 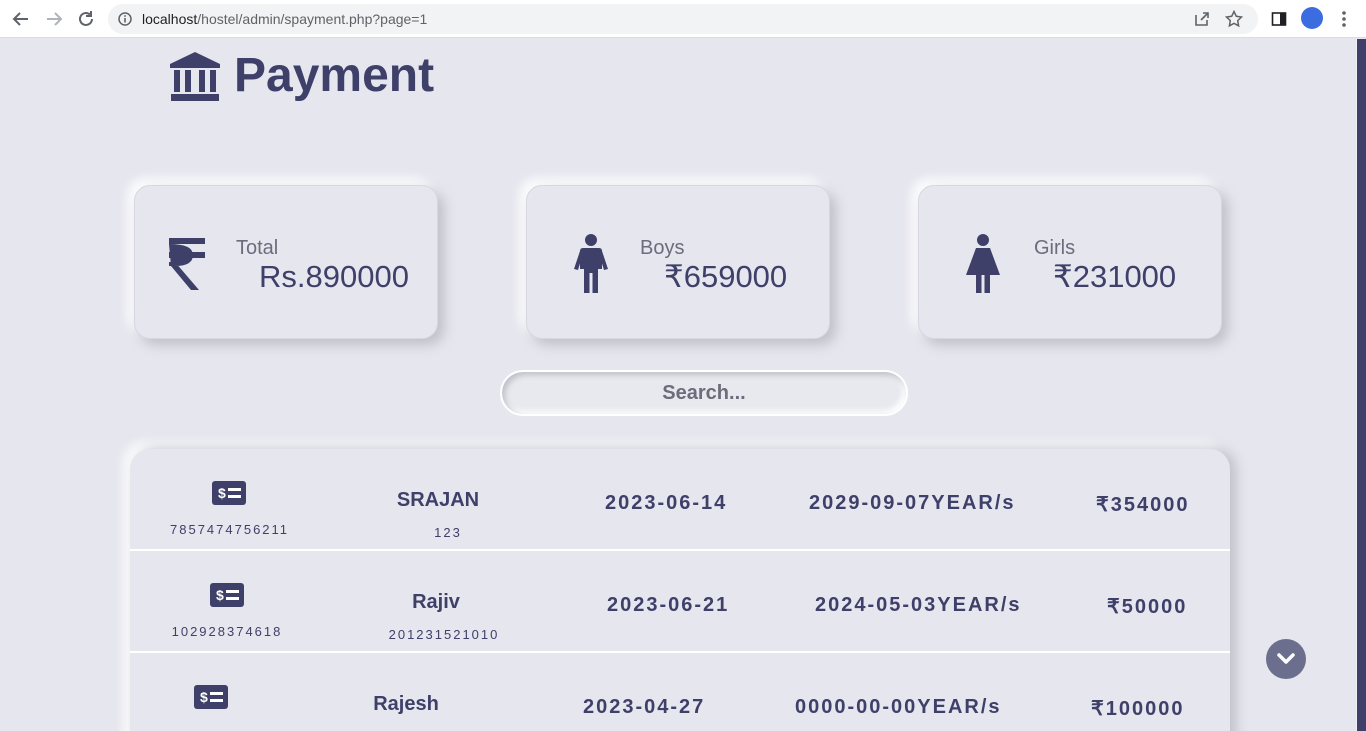 What do you see at coordinates (1147, 607) in the screenshot?
I see `payment-amount: ₹50000` at bounding box center [1147, 607].